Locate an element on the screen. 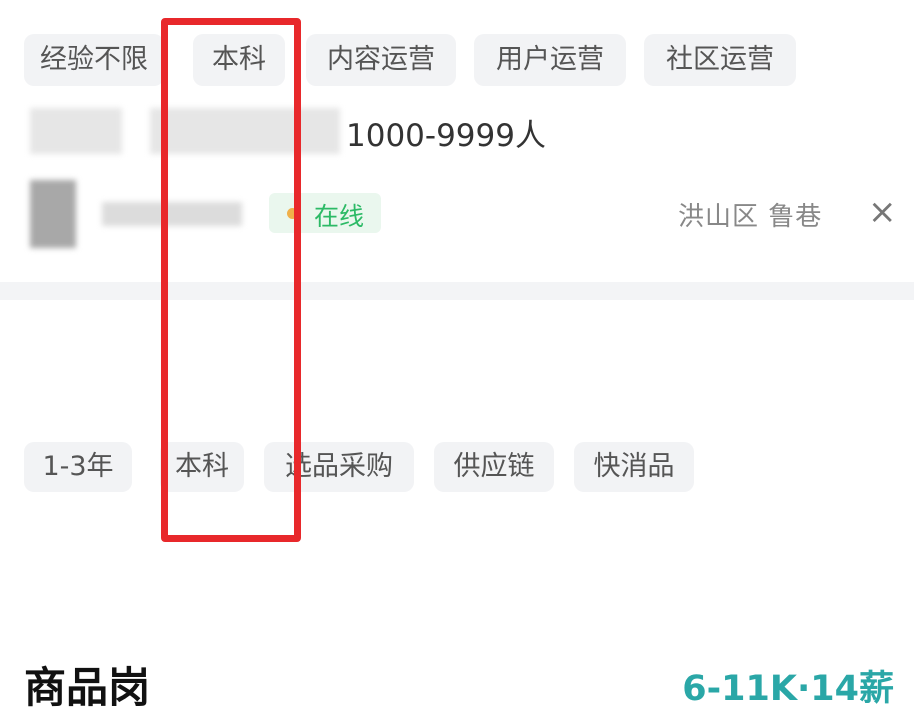 Image resolution: width=914 pixels, height=715 pixels. tag-skill-fmcg: 快消品 is located at coordinates (634, 467).